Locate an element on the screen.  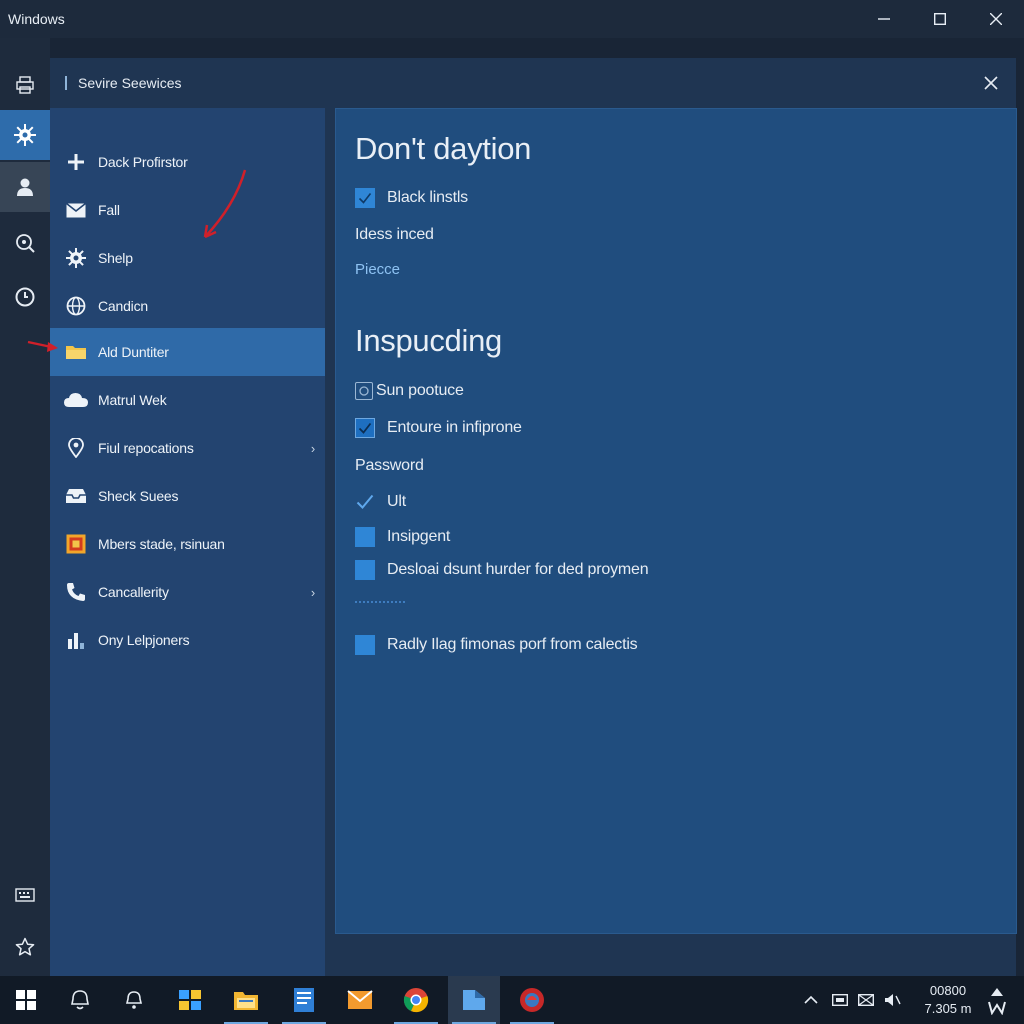
close-icon is located at coordinates (996, 19).